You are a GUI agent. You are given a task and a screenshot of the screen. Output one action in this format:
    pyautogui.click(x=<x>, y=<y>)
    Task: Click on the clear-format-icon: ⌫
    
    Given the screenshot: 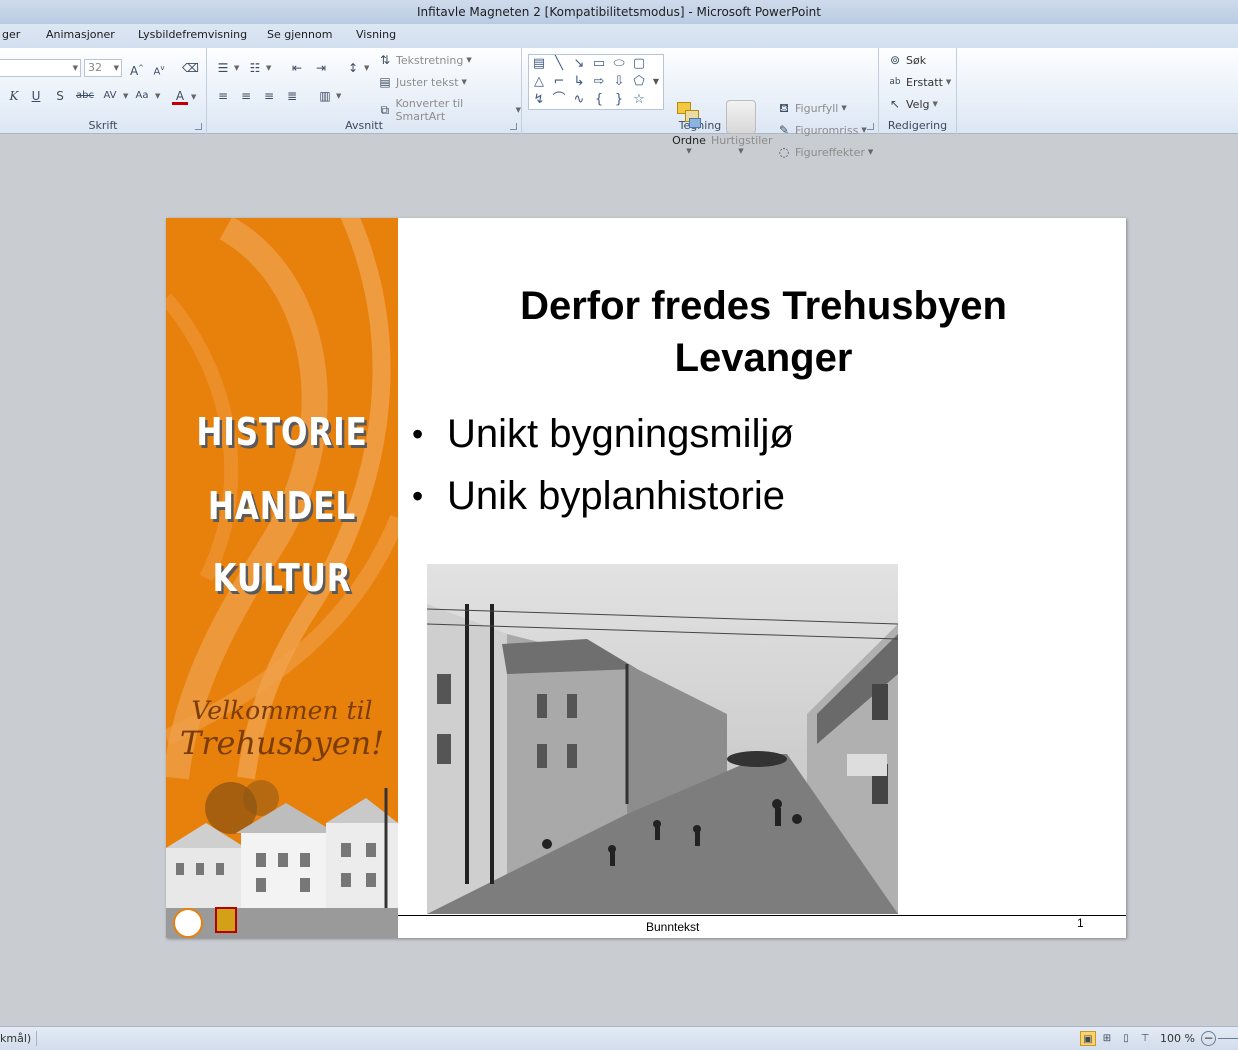 What is the action you would take?
    pyautogui.click(x=190, y=68)
    